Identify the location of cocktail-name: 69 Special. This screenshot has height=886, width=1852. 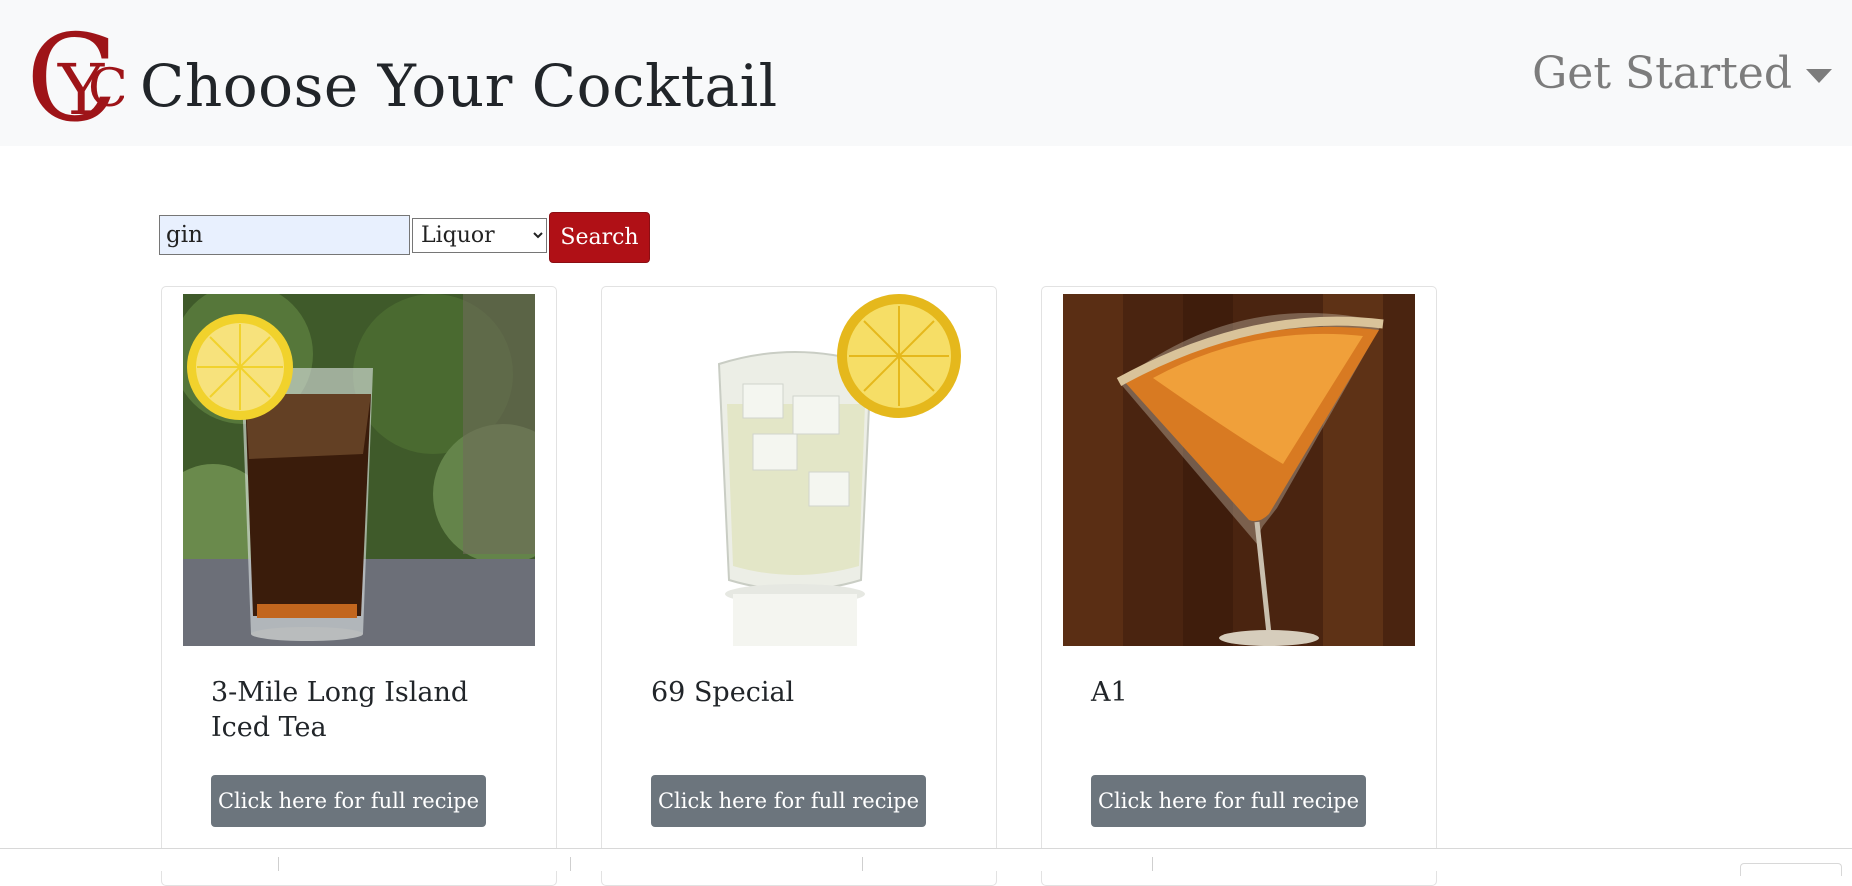
(723, 692).